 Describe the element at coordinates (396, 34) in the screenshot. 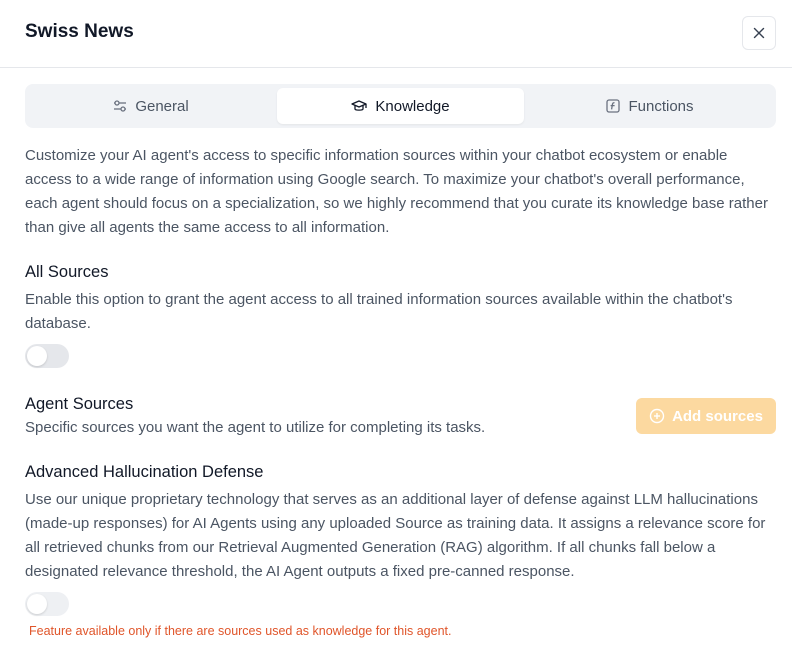

I see `dialog-header: Swiss News` at that location.